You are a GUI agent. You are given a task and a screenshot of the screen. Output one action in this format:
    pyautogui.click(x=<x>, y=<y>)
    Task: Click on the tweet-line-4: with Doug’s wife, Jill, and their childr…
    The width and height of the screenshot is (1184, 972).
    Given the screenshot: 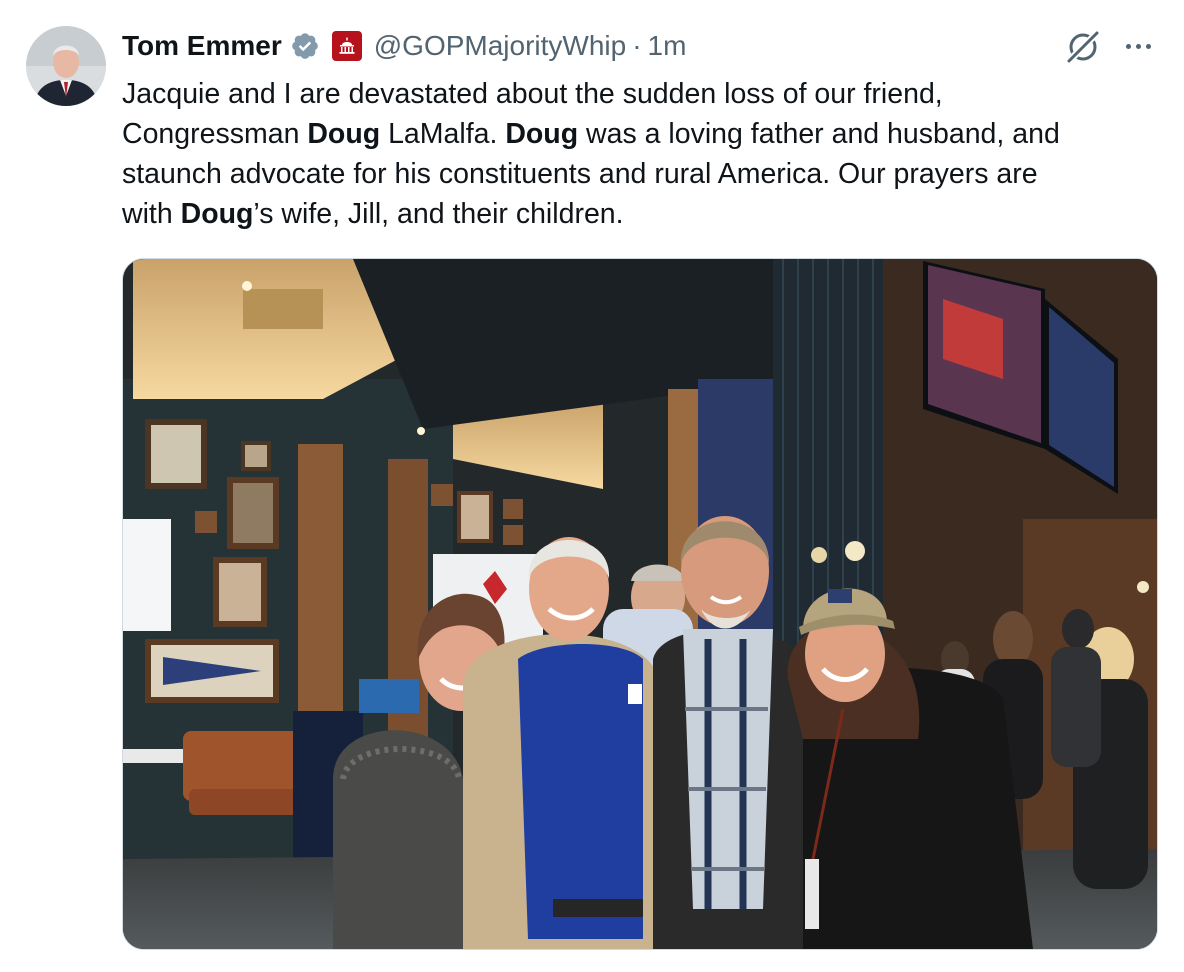 What is the action you would take?
    pyautogui.click(x=632, y=214)
    